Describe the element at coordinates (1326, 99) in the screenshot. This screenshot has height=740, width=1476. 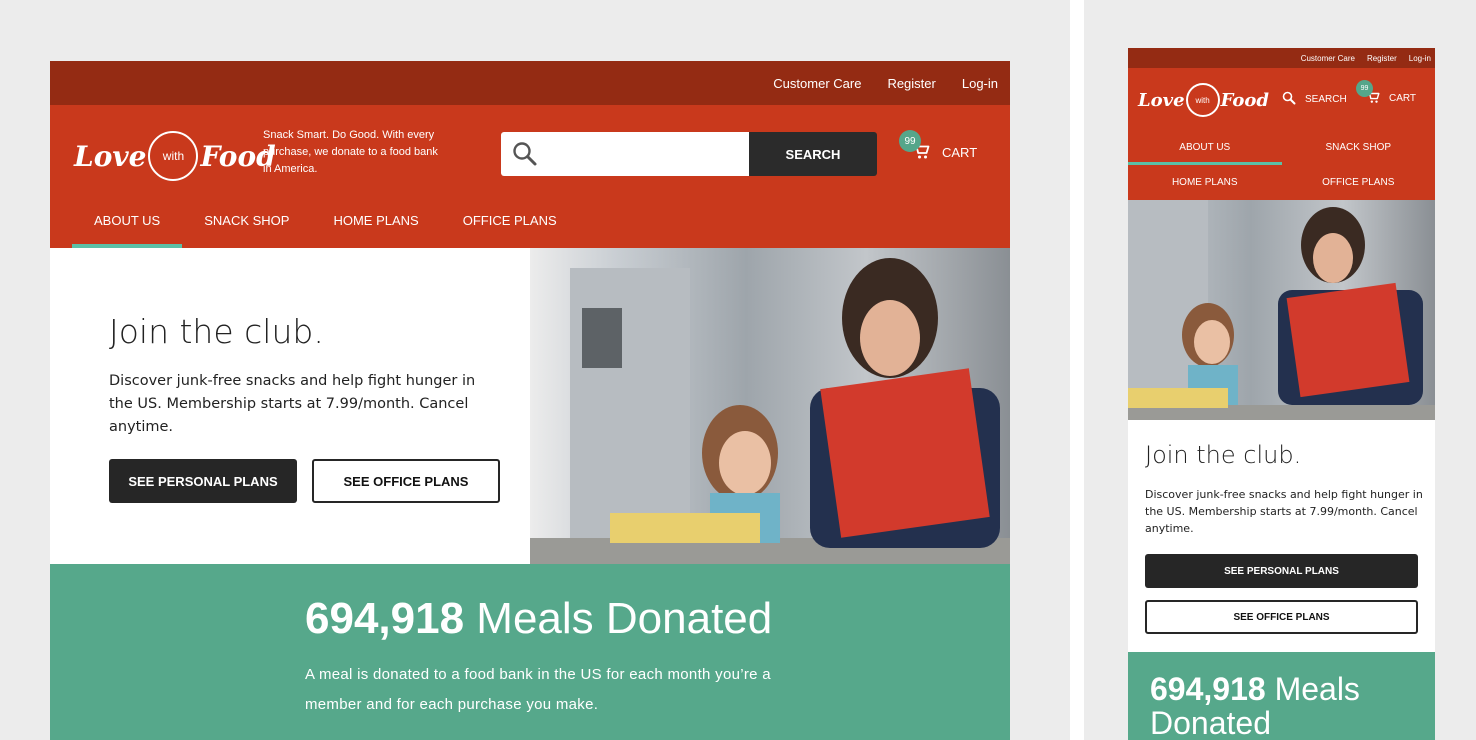
I see `search-label: SEARCH` at that location.